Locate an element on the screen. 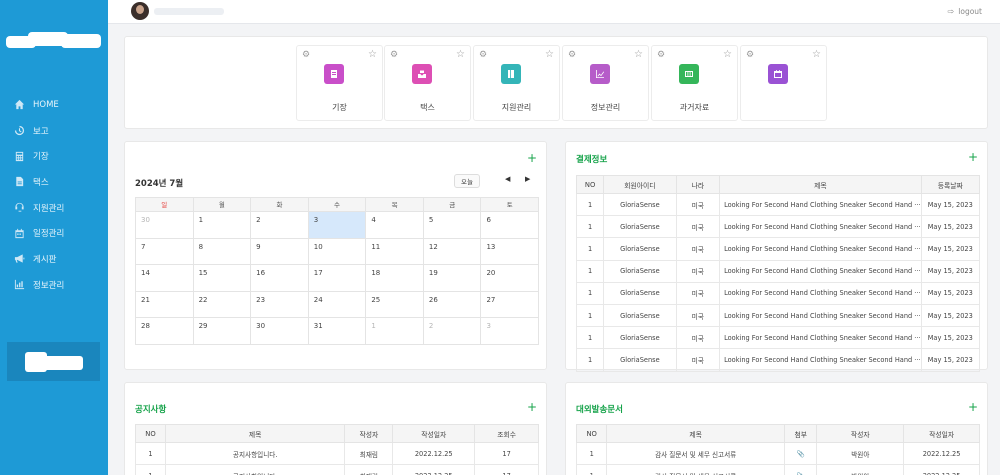 Image resolution: width=1000 pixels, height=475 pixels. column-header: 첨부 is located at coordinates (800, 433).